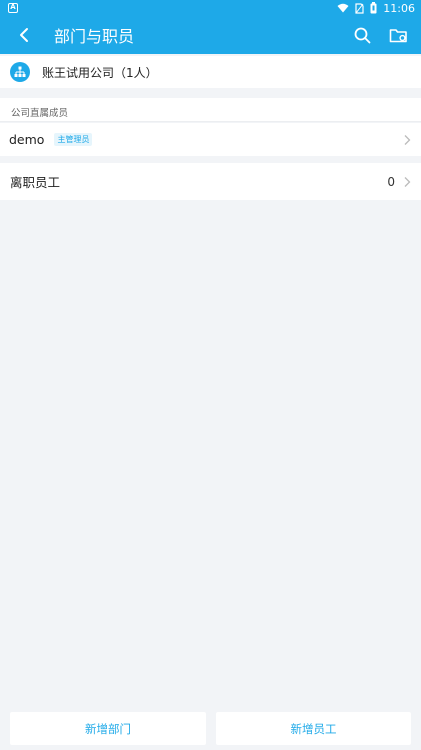 The image size is (421, 750). I want to click on no-sim-icon, so click(359, 8).